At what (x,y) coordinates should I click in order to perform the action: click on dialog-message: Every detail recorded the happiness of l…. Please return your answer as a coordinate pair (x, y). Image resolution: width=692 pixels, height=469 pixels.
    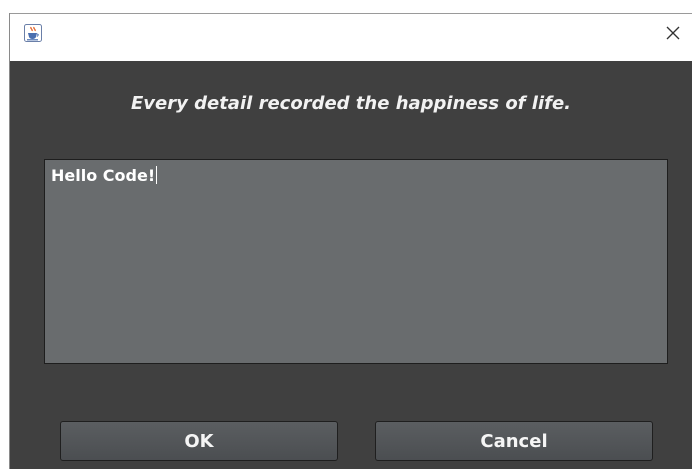
    Looking at the image, I should click on (351, 103).